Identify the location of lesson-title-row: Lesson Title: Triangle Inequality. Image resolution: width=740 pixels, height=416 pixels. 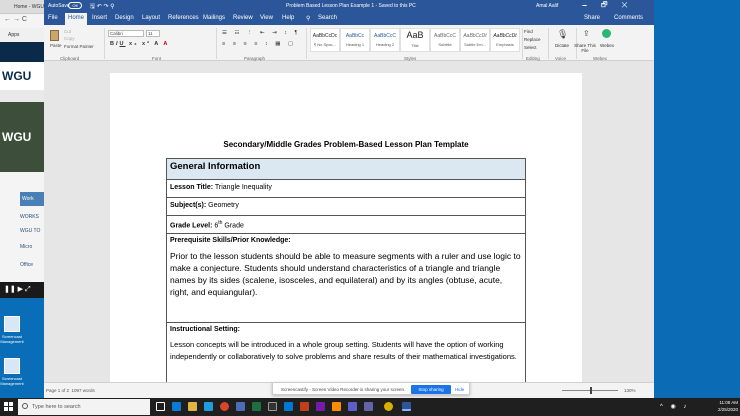
(346, 188).